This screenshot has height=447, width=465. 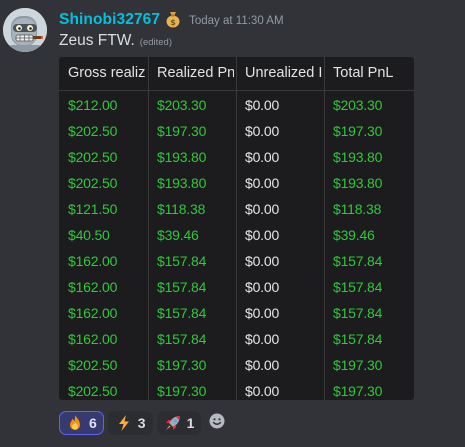 What do you see at coordinates (190, 423) in the screenshot?
I see `reaction-count: 1` at bounding box center [190, 423].